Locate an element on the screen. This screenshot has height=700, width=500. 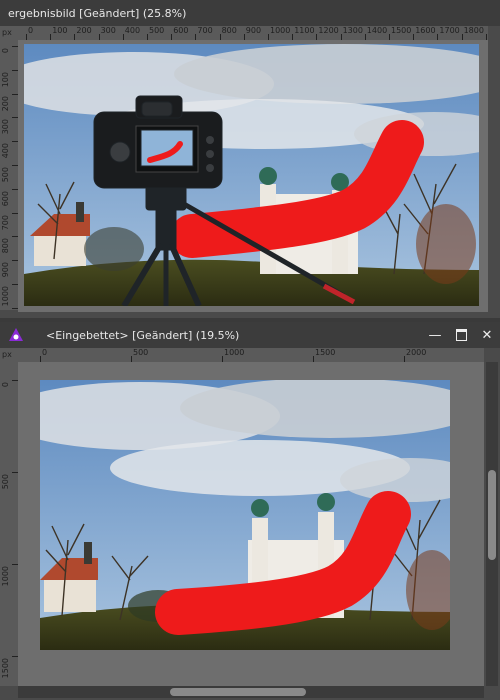
vertical-scrollbar is located at coordinates (492, 524).